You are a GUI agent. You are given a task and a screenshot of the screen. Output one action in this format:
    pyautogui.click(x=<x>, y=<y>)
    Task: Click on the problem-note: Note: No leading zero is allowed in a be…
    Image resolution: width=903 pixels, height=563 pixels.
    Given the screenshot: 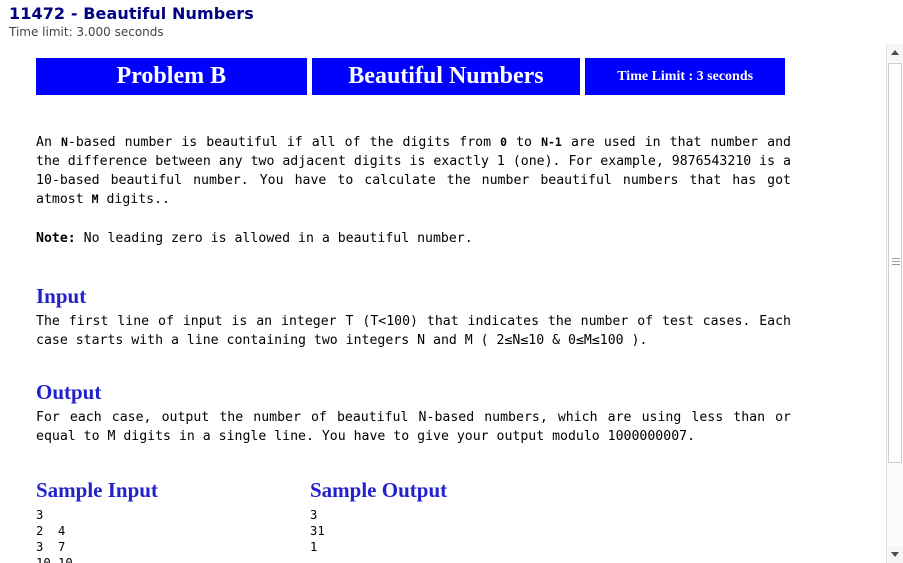 What is the action you would take?
    pyautogui.click(x=413, y=238)
    